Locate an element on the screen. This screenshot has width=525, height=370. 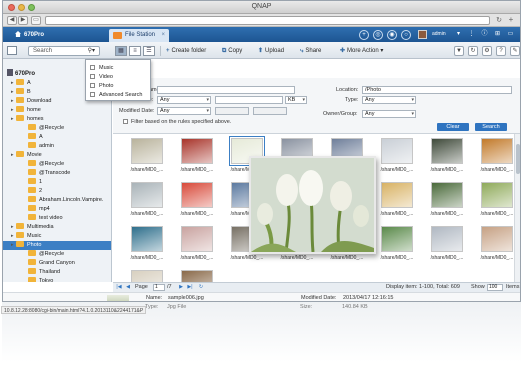
date-from-field is located at coordinates (232, 111).